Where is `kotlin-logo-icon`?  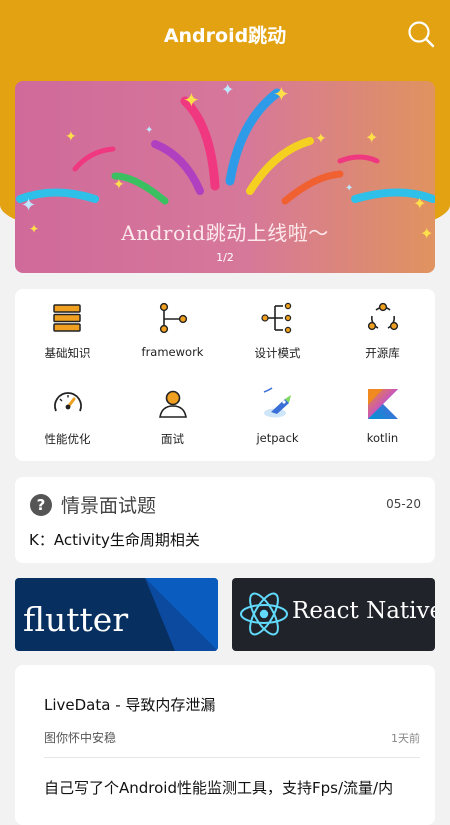 kotlin-logo-icon is located at coordinates (382, 404).